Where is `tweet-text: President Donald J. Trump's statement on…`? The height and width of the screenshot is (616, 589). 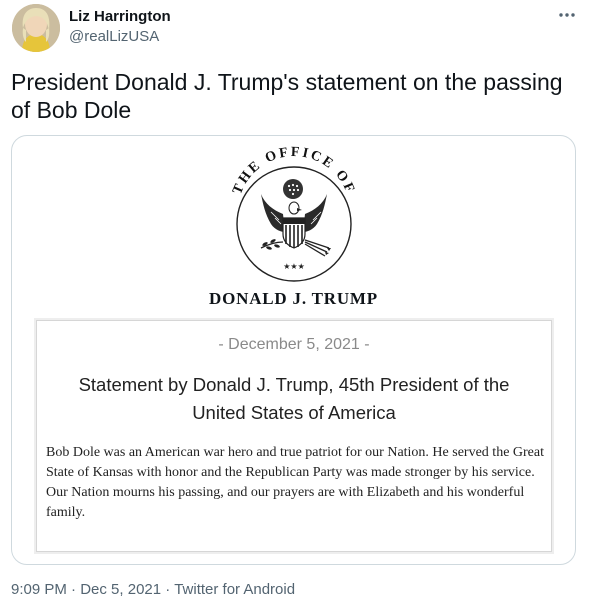 tweet-text: President Donald J. Trump's statement on… is located at coordinates (287, 96).